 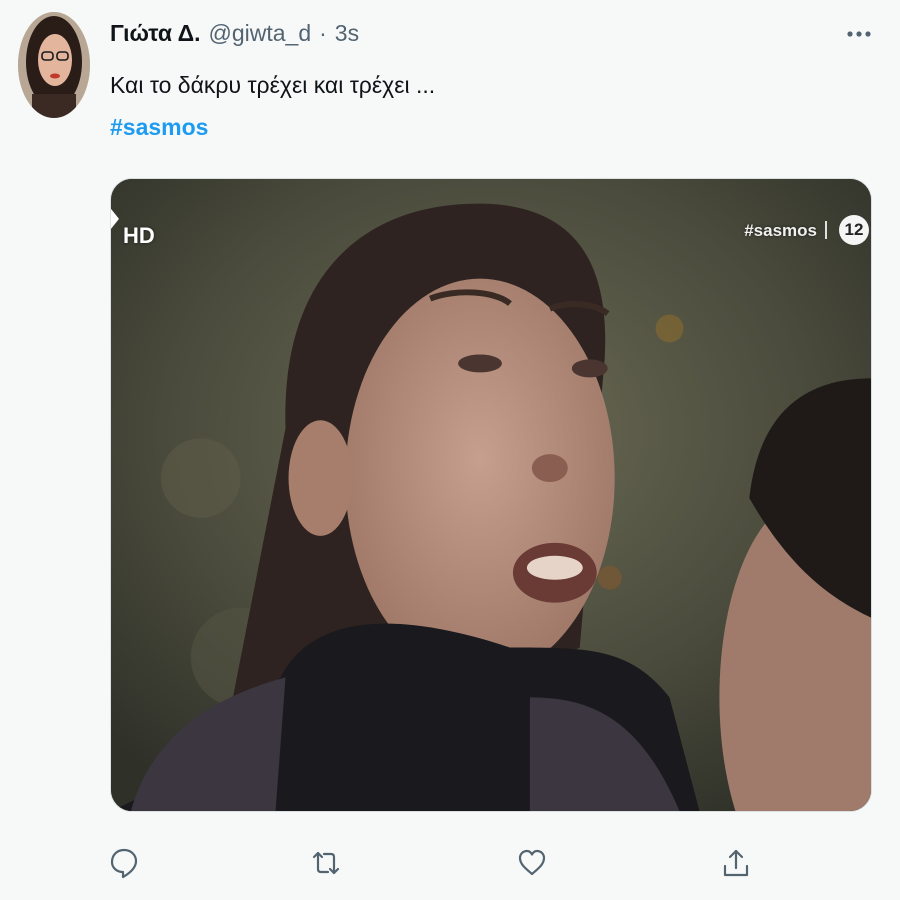 I want to click on share-button, so click(x=736, y=863).